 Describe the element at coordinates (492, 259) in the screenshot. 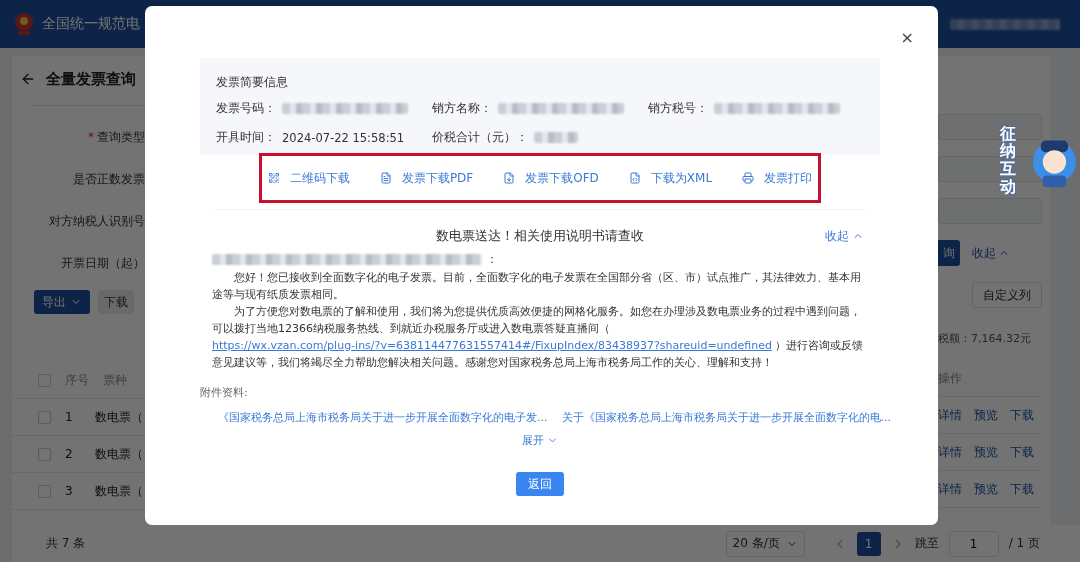

I see `salutation-colon: ：` at that location.